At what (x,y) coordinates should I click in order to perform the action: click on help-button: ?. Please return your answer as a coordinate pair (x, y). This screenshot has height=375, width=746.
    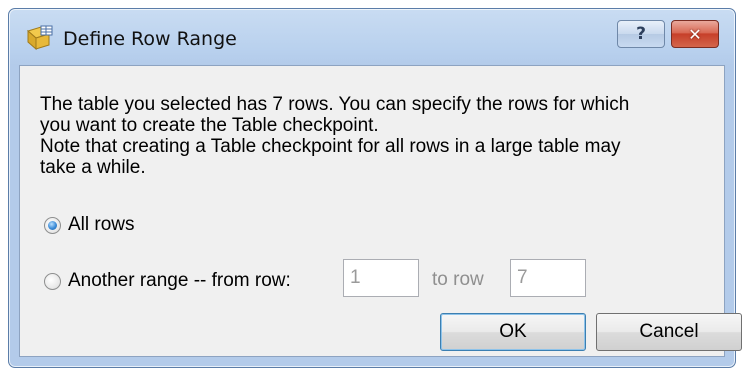
    Looking at the image, I should click on (641, 34).